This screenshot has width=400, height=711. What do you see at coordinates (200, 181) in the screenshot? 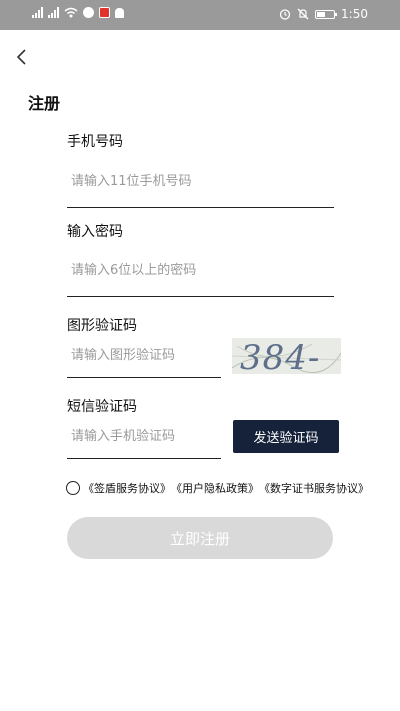
I see `phone-input` at bounding box center [200, 181].